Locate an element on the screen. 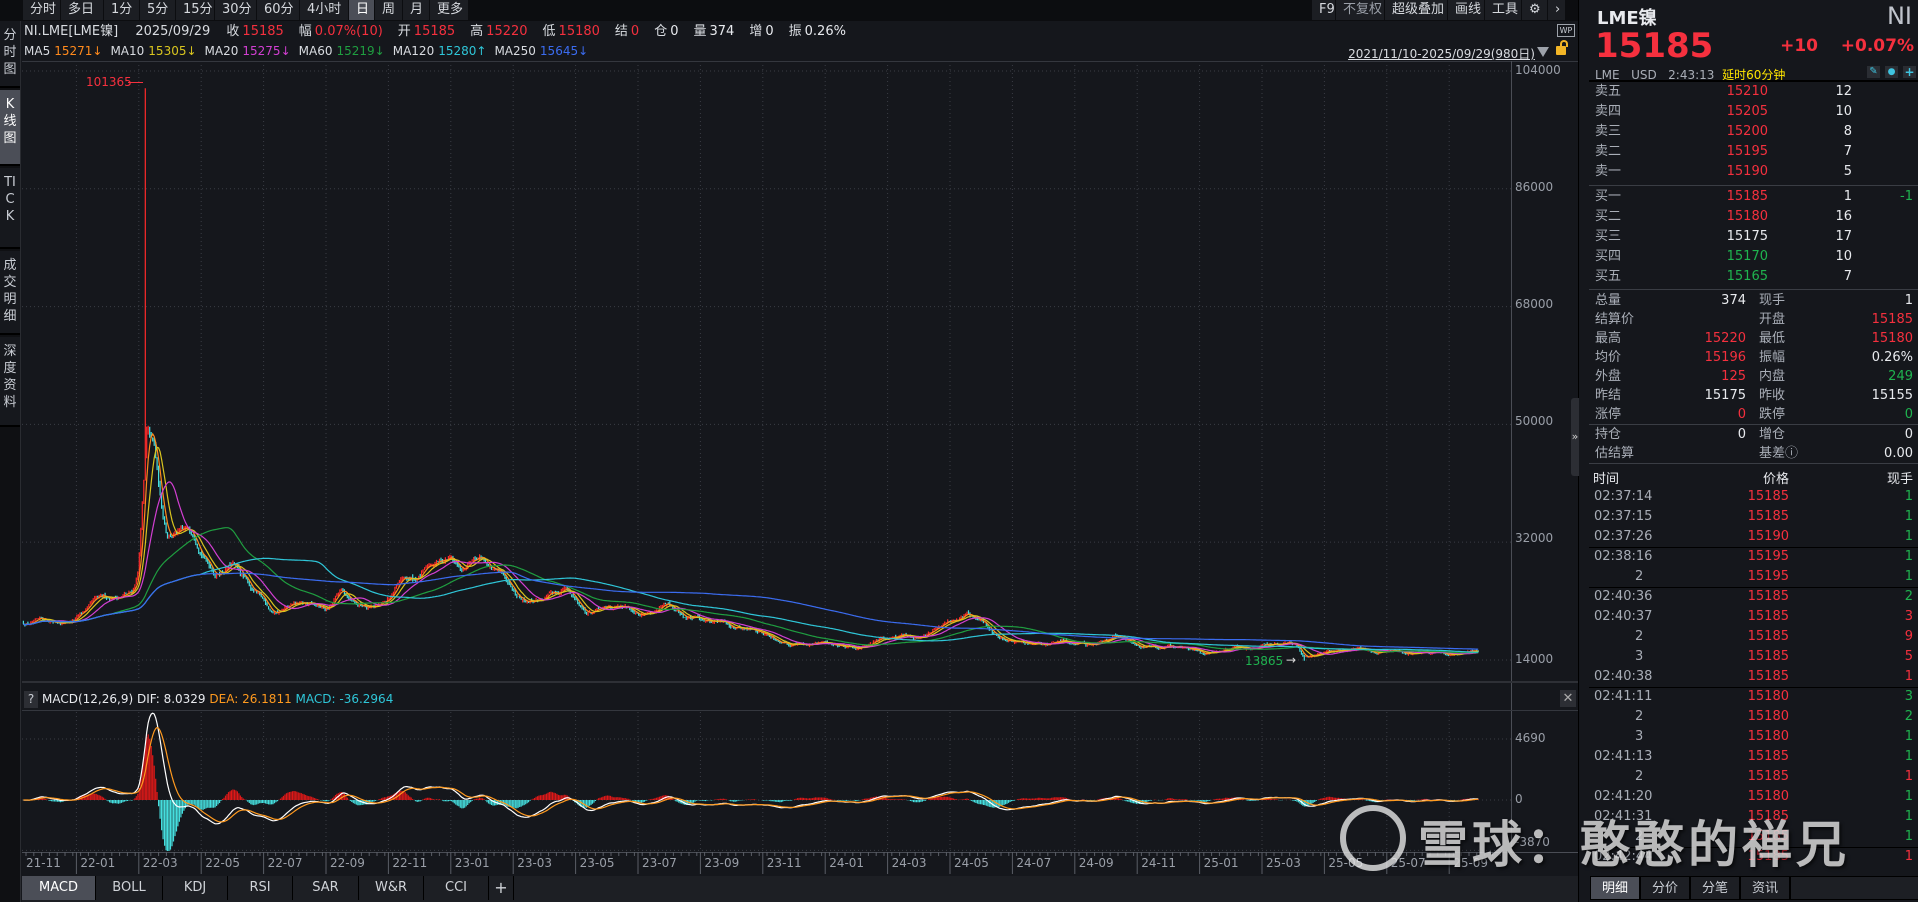  close-macd-icon: ✕ is located at coordinates (1568, 698).